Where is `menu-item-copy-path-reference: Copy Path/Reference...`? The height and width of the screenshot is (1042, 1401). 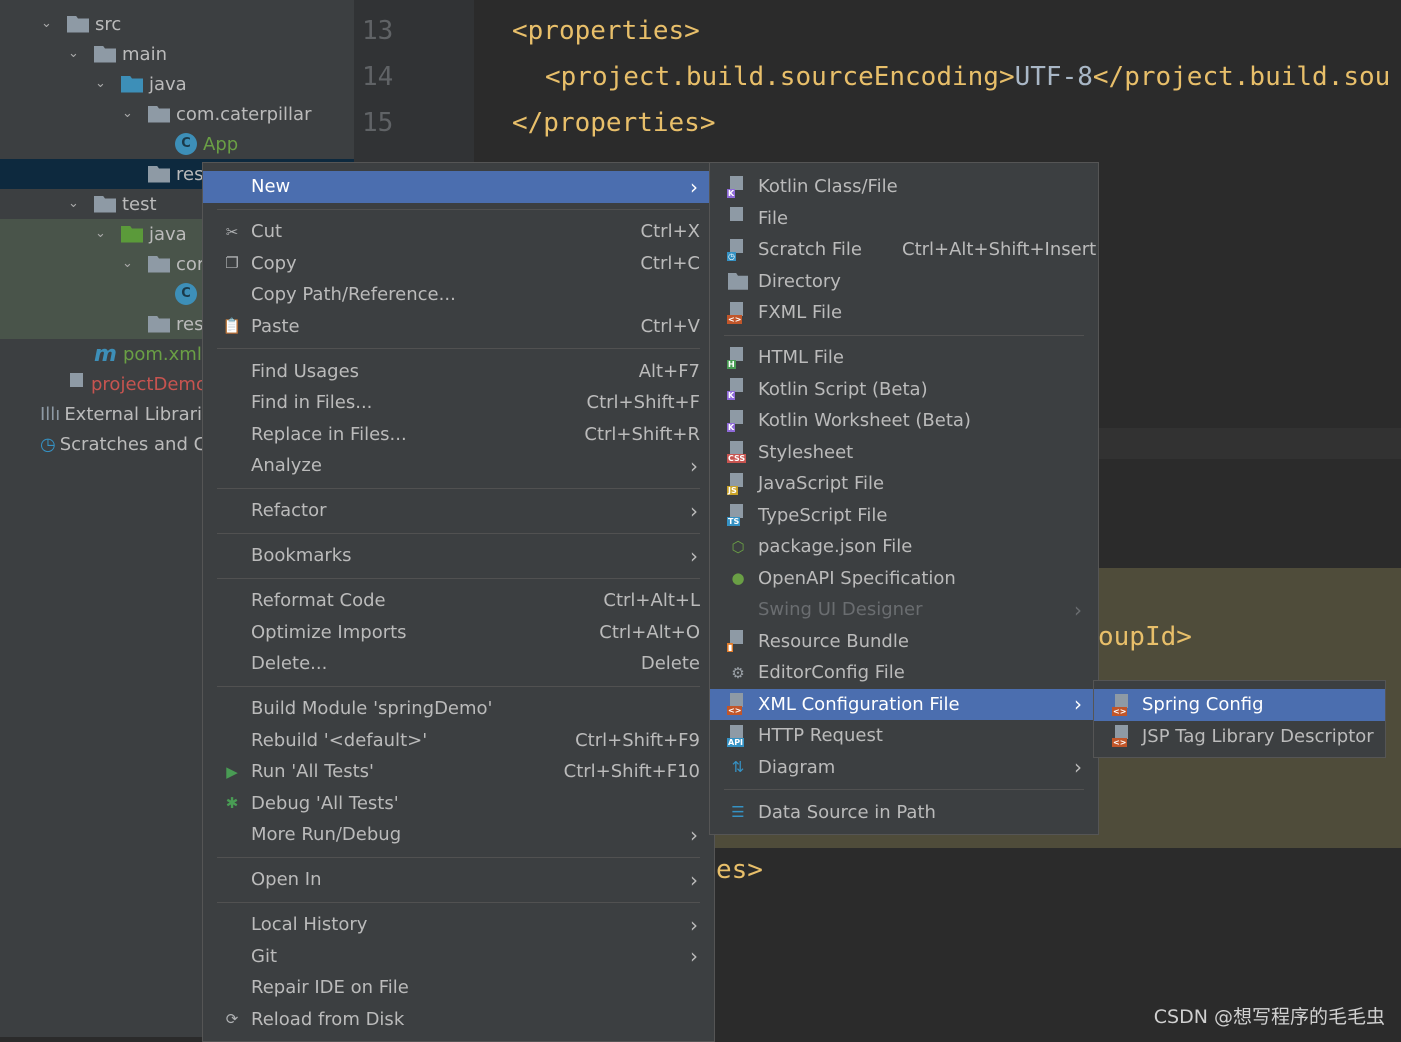 menu-item-copy-path-reference: Copy Path/Reference... is located at coordinates (458, 295).